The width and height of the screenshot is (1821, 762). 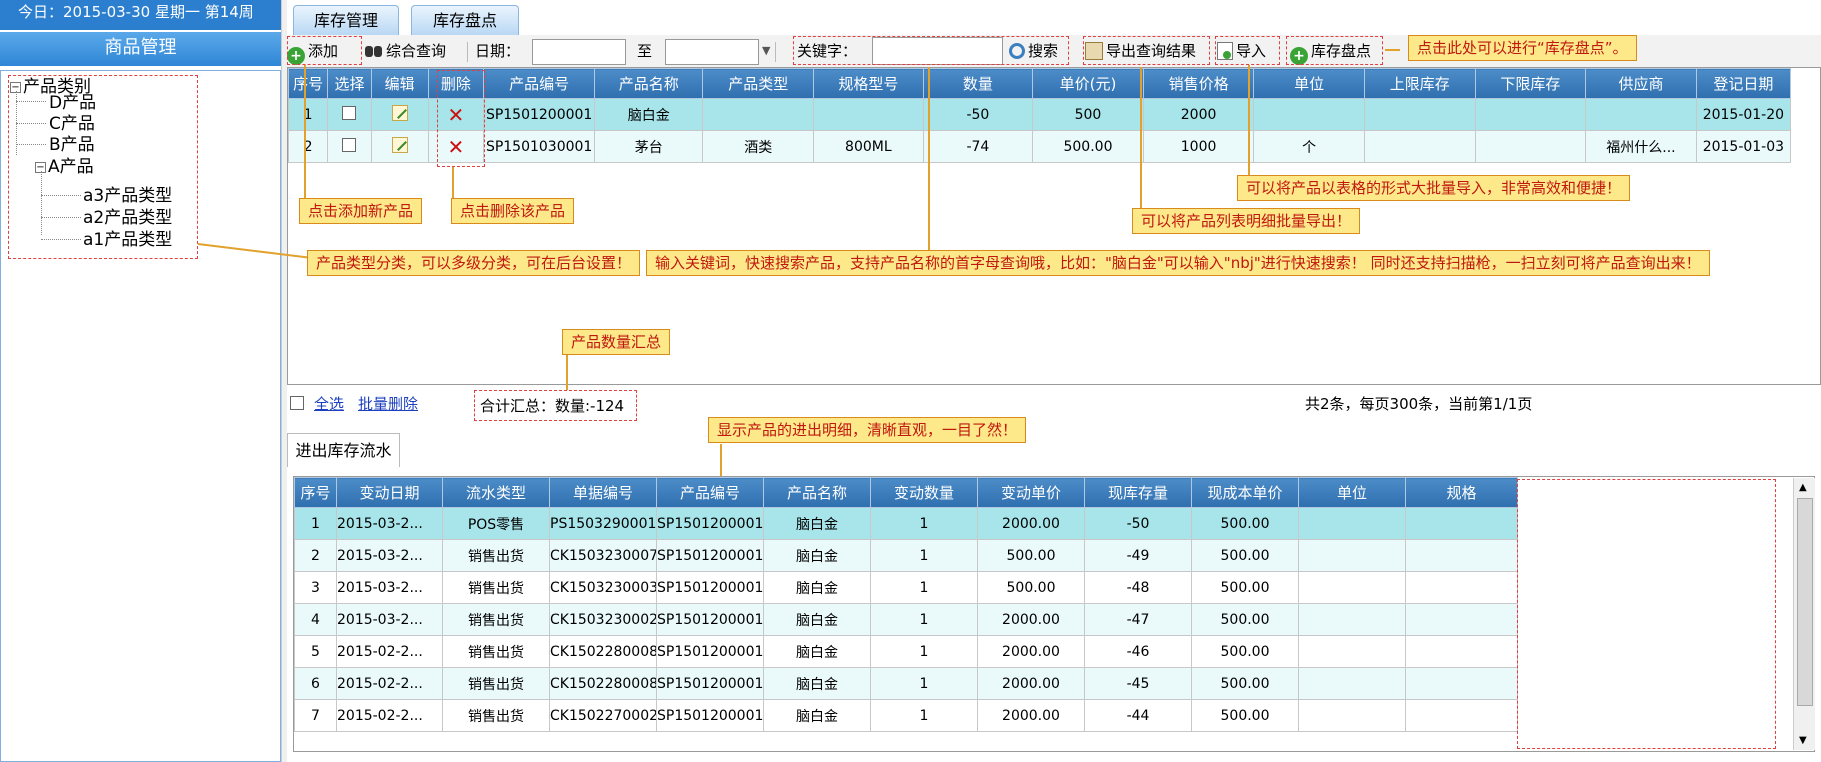 What do you see at coordinates (766, 51) in the screenshot?
I see `chevron-down-icon: ▼` at bounding box center [766, 51].